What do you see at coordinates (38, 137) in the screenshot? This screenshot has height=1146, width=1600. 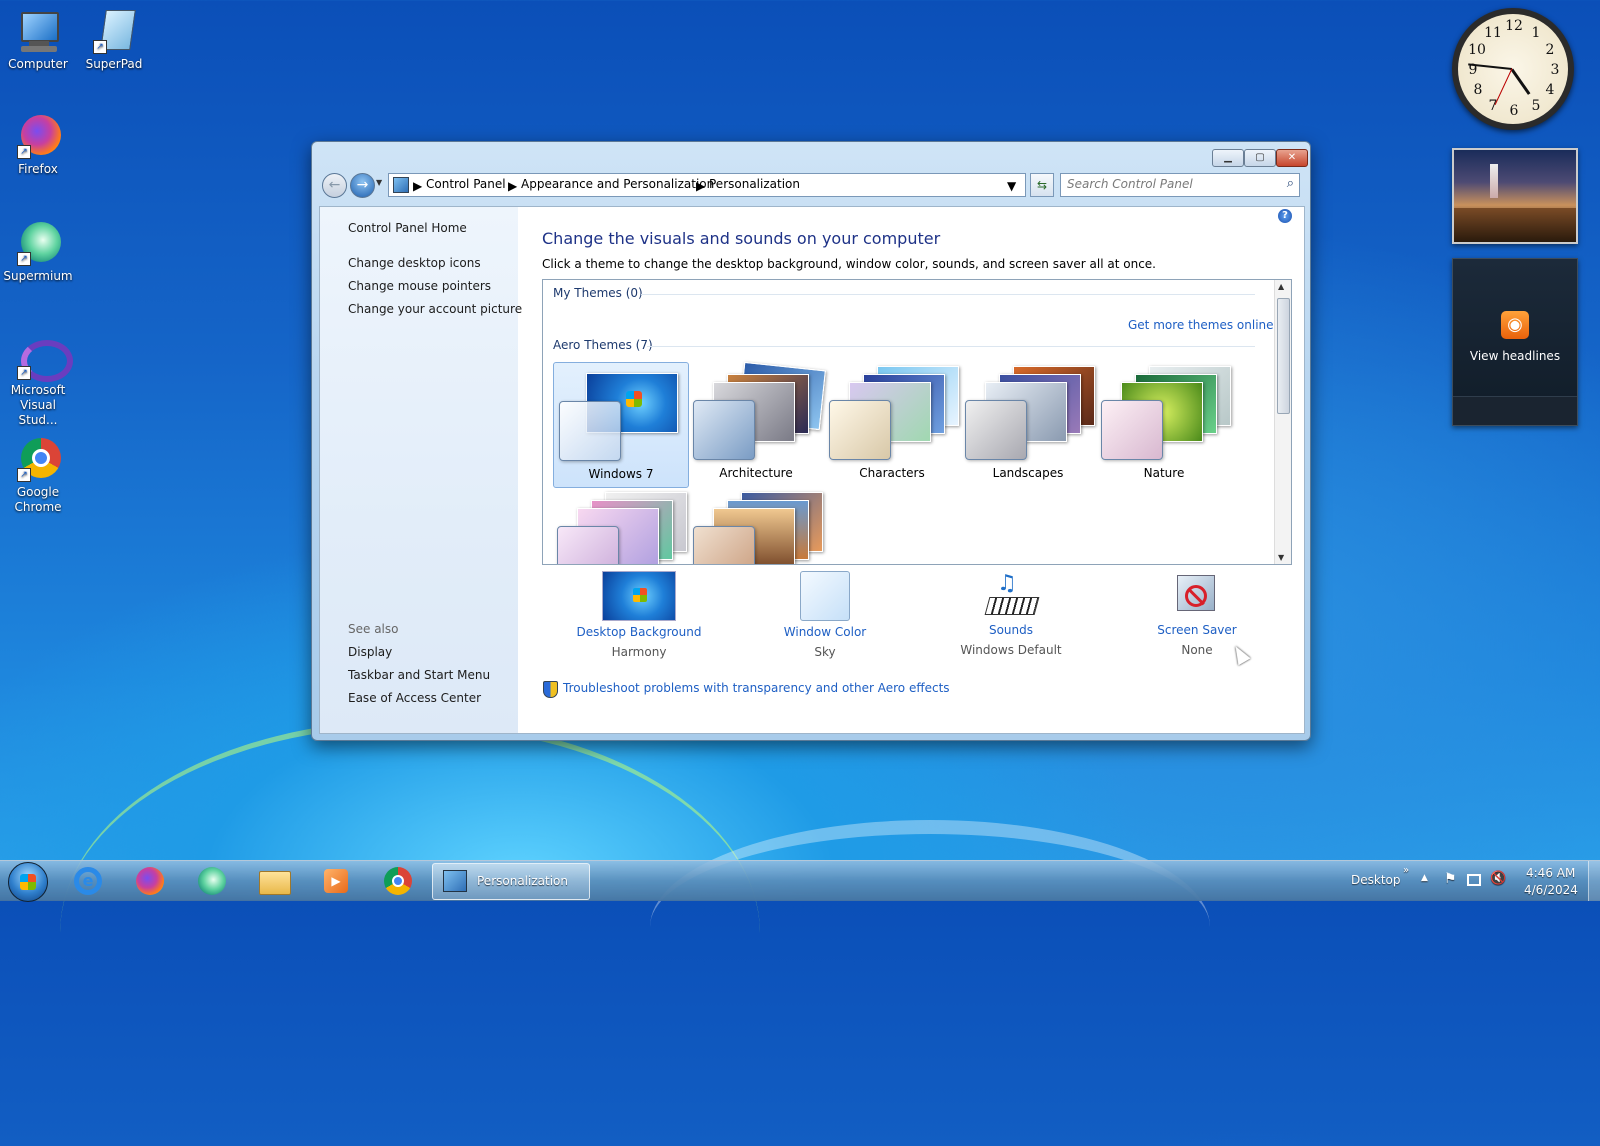 I see `firefox-icon: ↗` at bounding box center [38, 137].